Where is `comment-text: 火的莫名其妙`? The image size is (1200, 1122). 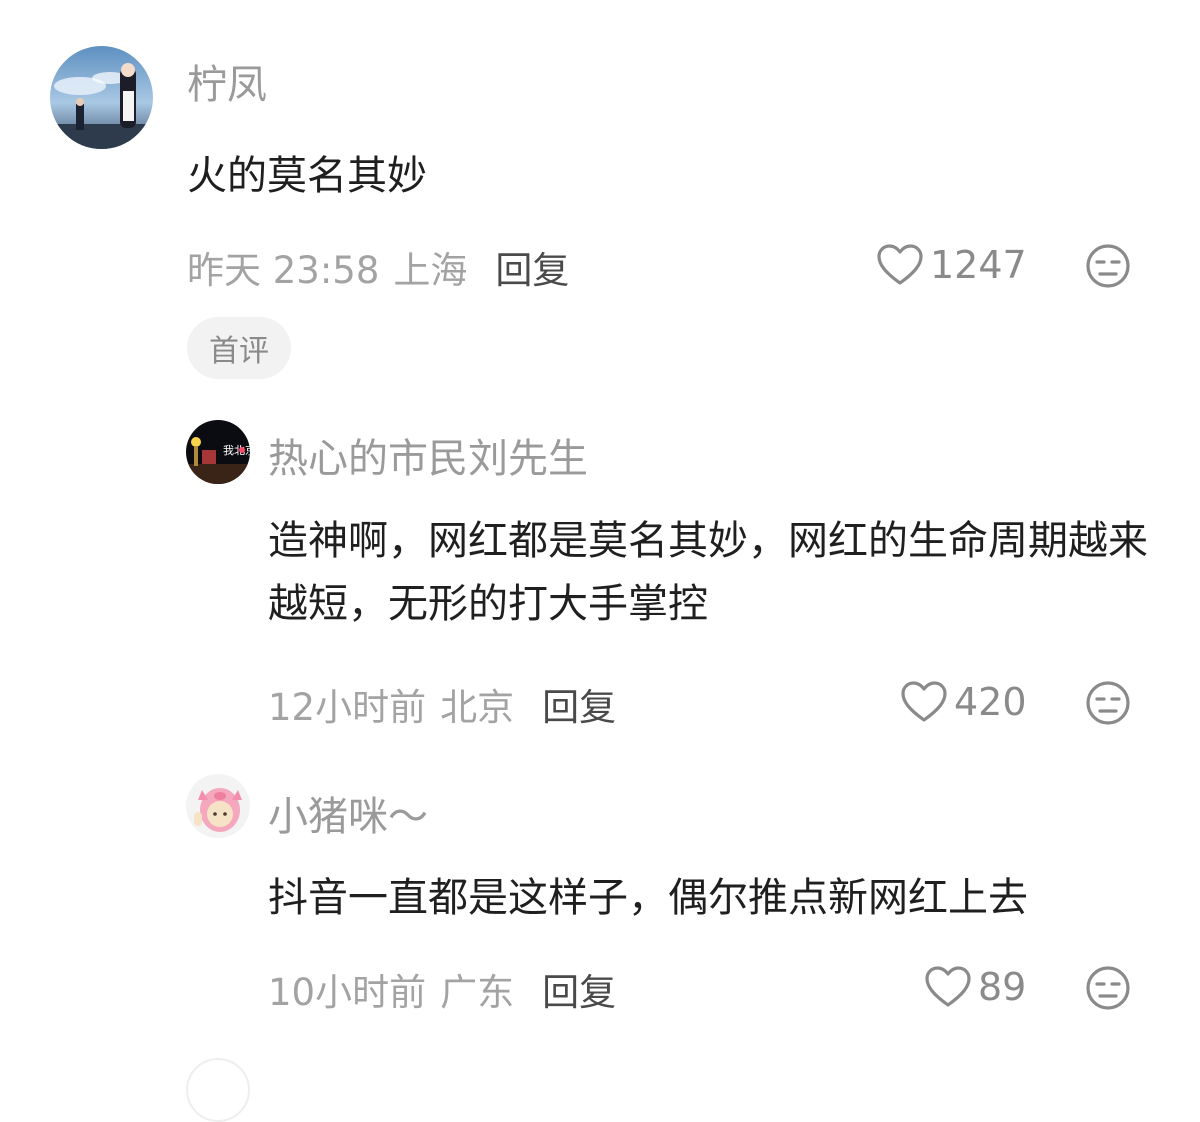
comment-text: 火的莫名其妙 is located at coordinates (307, 176).